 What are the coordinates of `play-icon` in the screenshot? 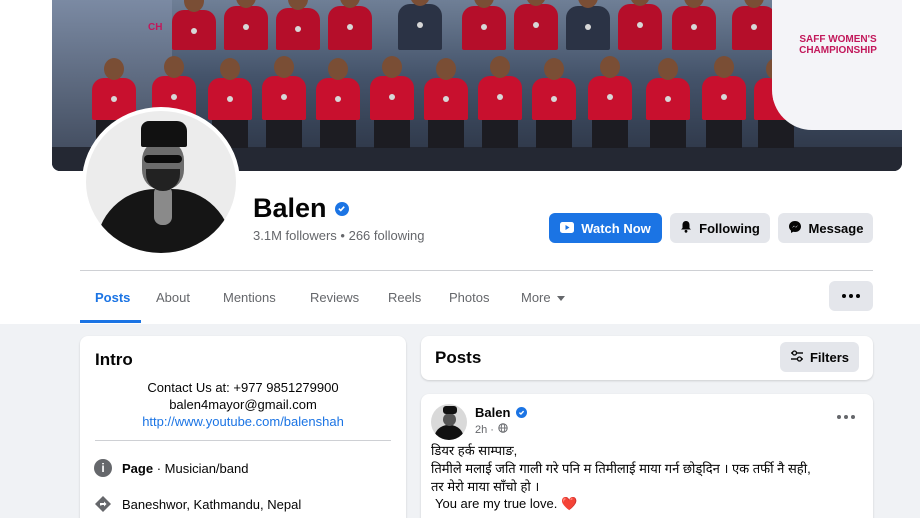 It's located at (567, 228).